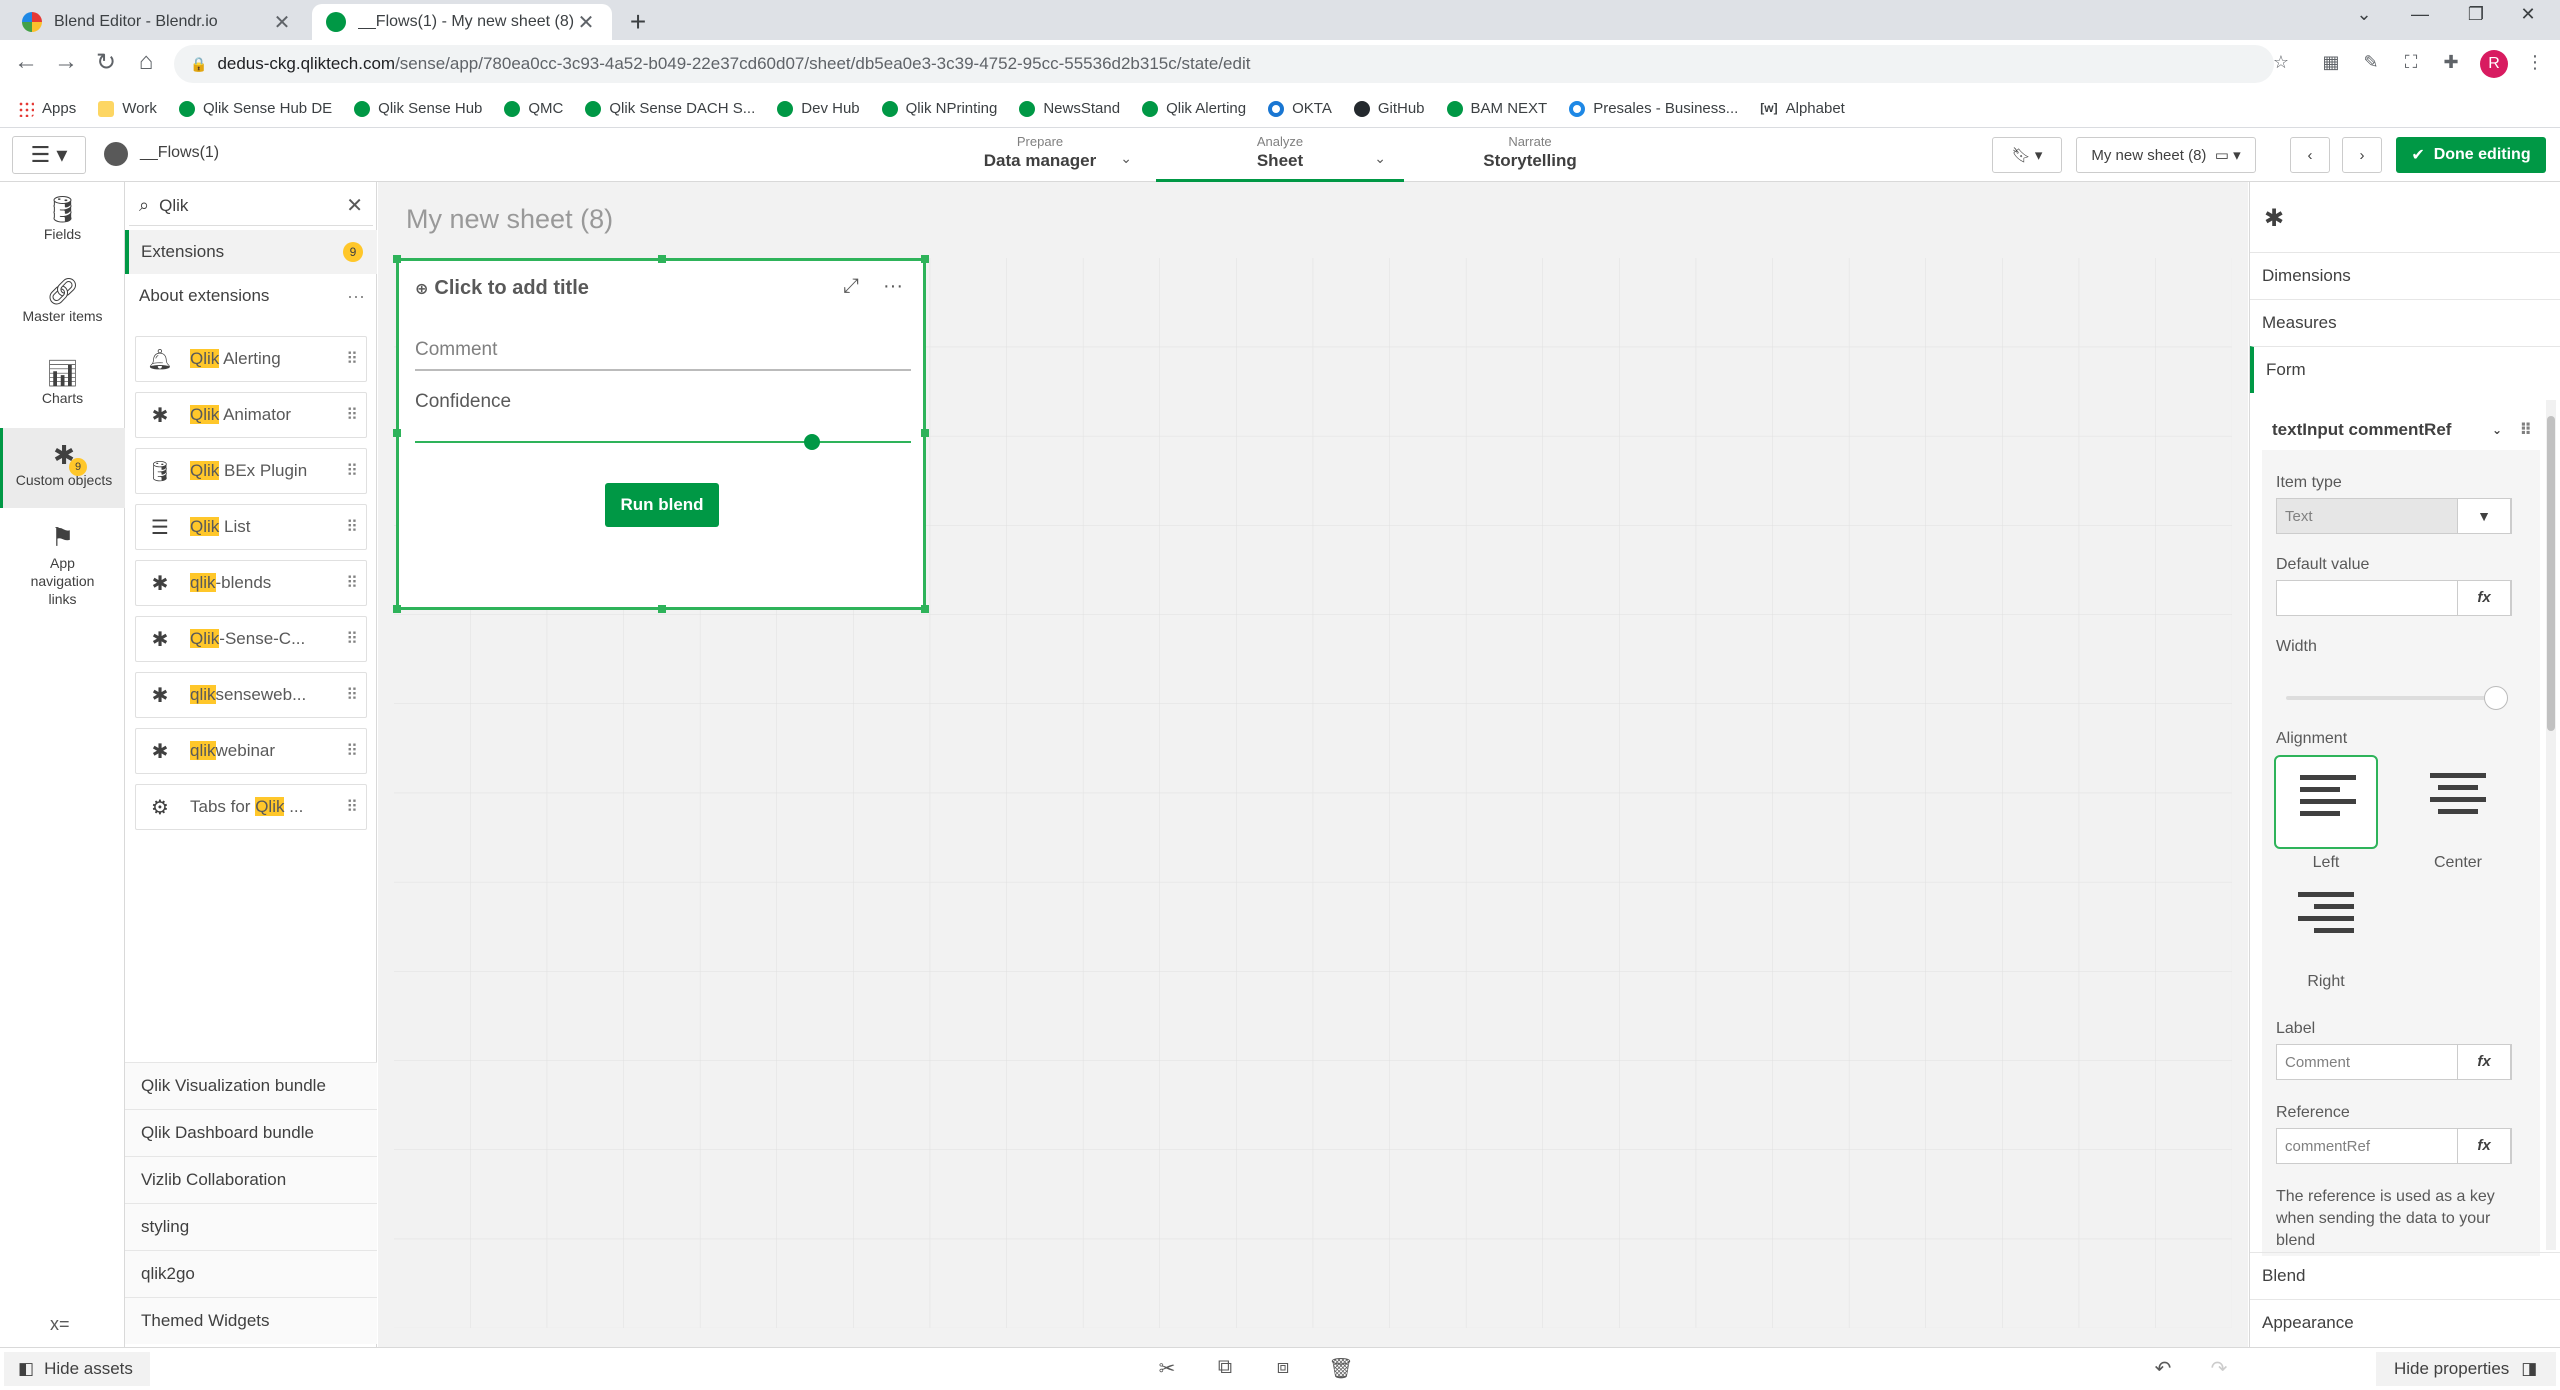  What do you see at coordinates (251, 751) in the screenshot?
I see `extension-item: ✱ qlikwebinar ⠿` at bounding box center [251, 751].